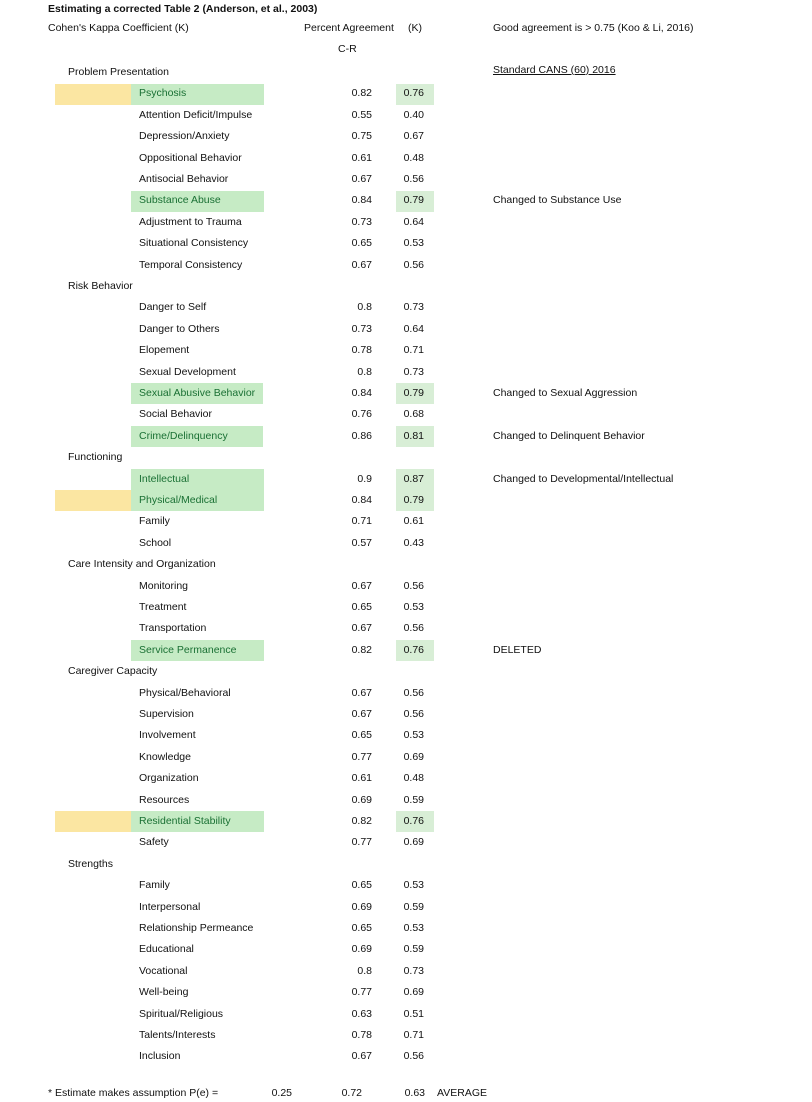 The image size is (812, 1102). What do you see at coordinates (361, 778) in the screenshot?
I see `row-percent-agreement-value: 0.61` at bounding box center [361, 778].